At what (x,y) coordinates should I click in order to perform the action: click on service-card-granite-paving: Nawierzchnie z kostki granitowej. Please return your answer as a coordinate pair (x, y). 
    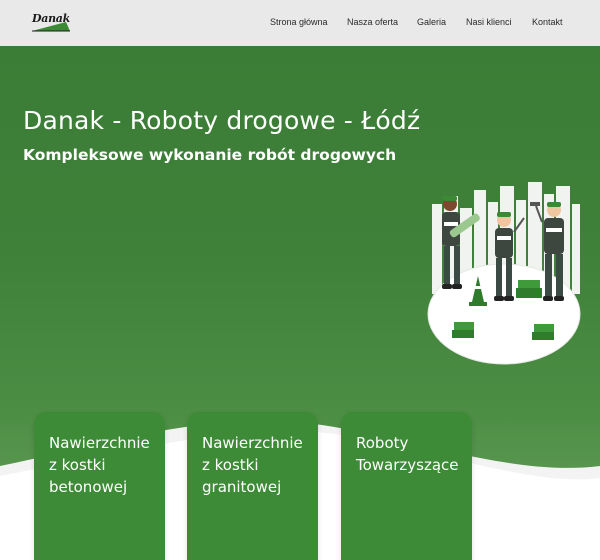
    Looking at the image, I should click on (252, 486).